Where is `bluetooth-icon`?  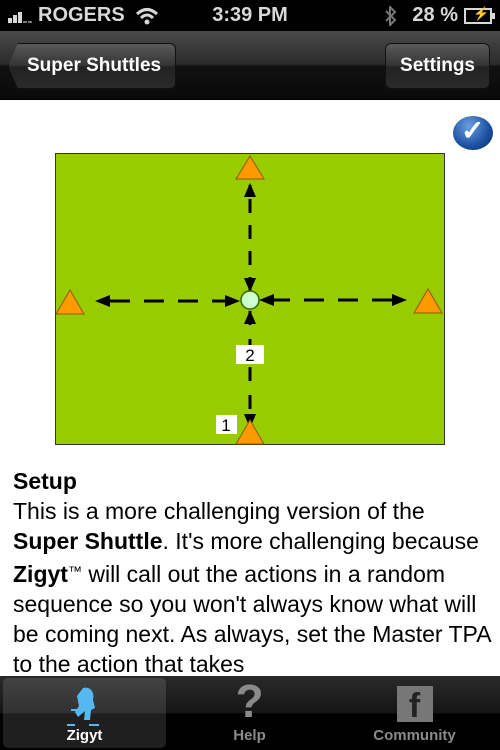
bluetooth-icon is located at coordinates (391, 15).